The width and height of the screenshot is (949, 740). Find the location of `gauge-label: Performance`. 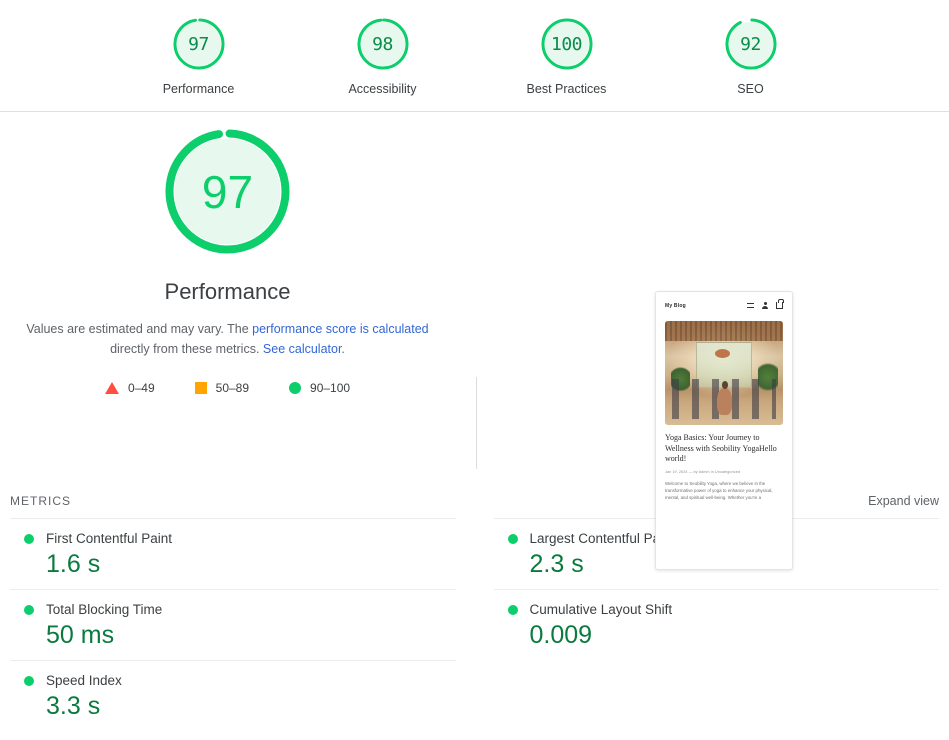

gauge-label: Performance is located at coordinates (198, 89).